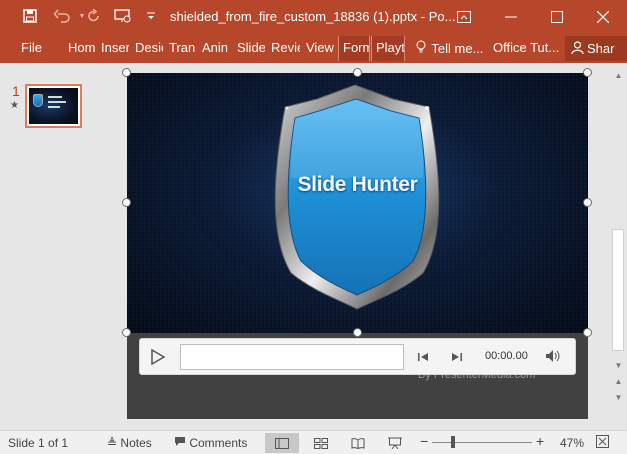 Image resolution: width=627 pixels, height=454 pixels. I want to click on start-from-beginning-icon, so click(123, 16).